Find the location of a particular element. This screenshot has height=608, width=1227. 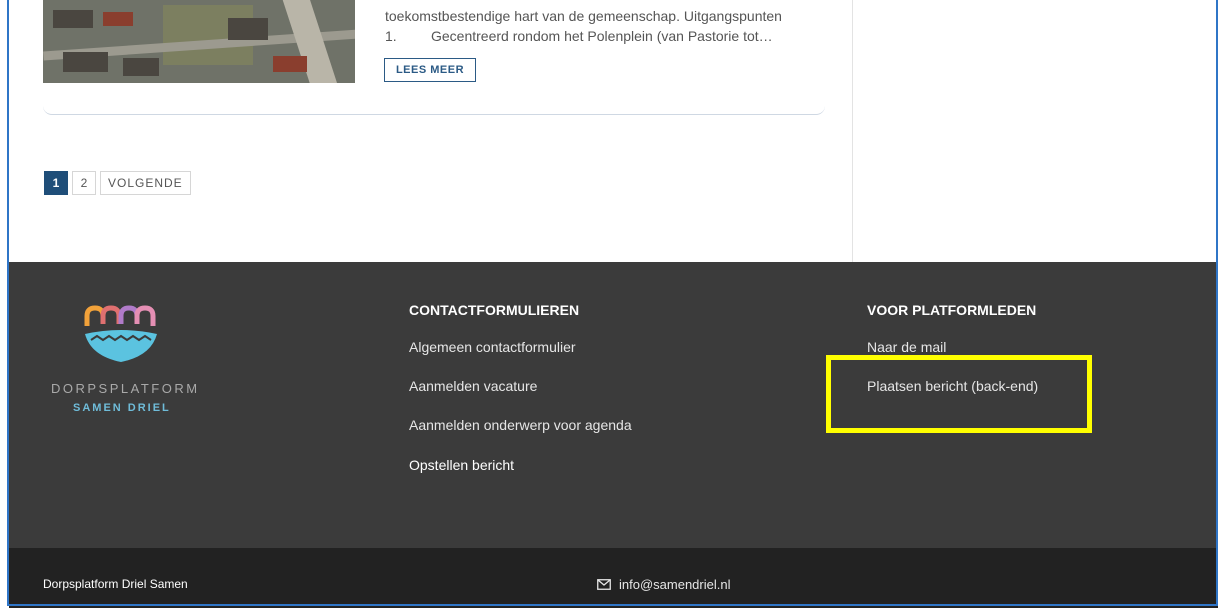

contact-email: info@samendriel.nl is located at coordinates (663, 584).